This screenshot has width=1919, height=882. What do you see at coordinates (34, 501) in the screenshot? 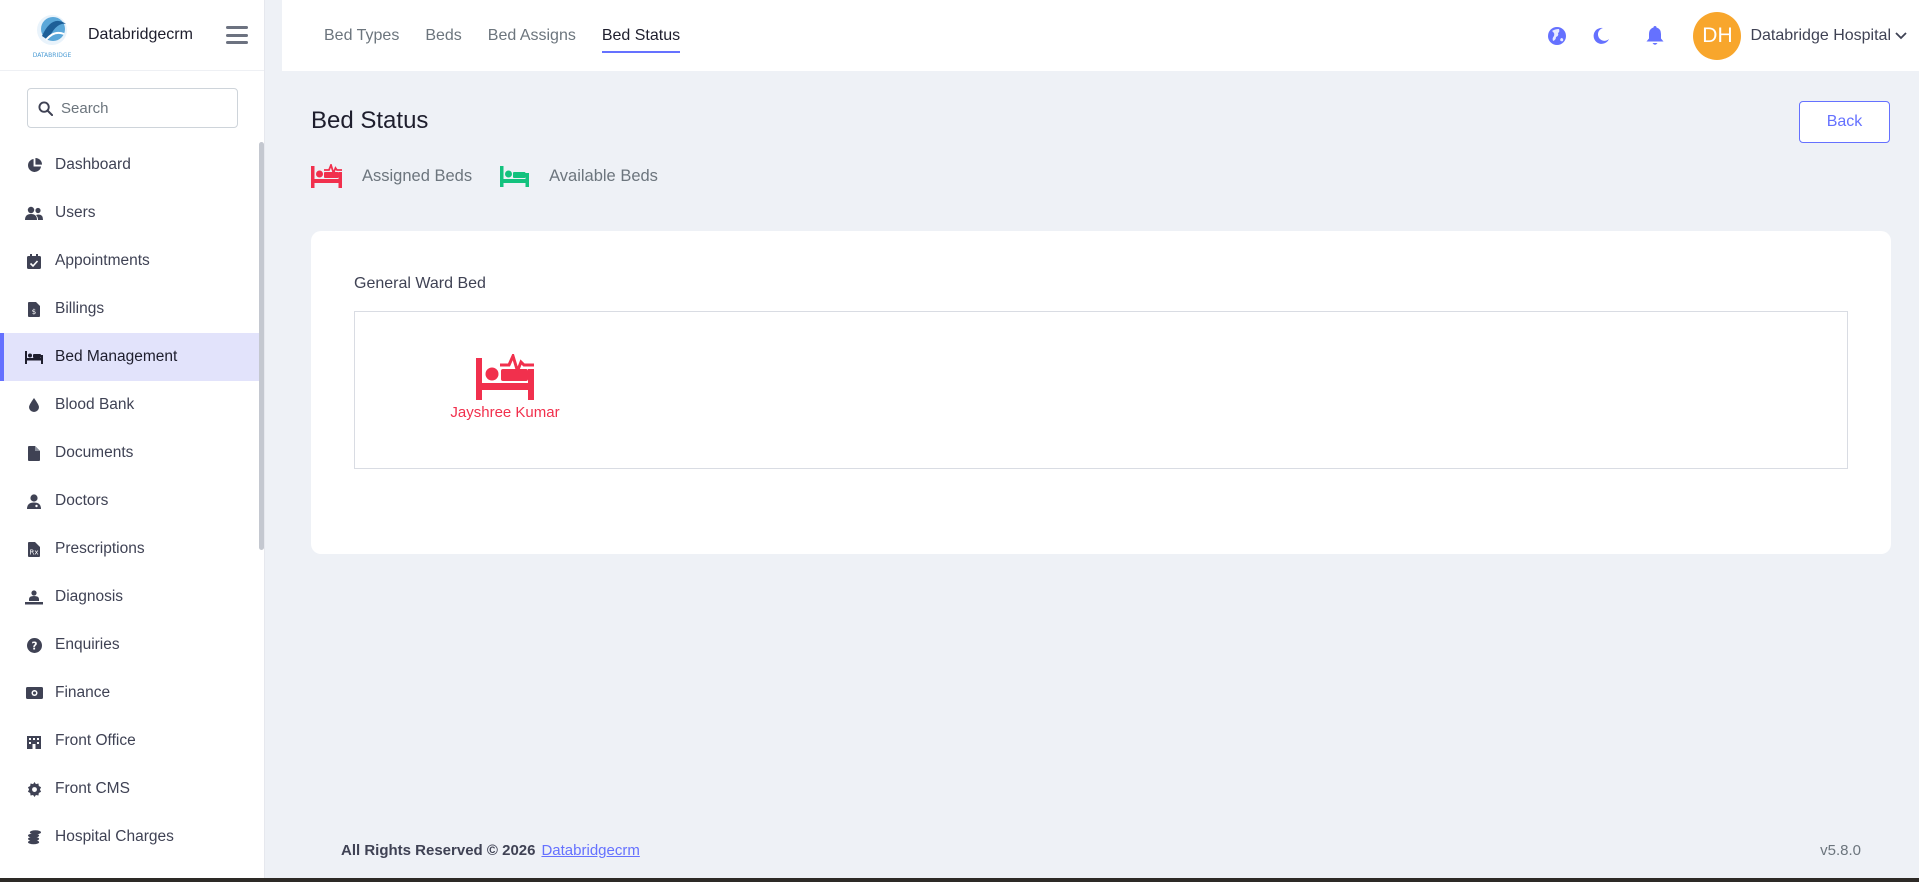
I see `user-doctor-icon` at bounding box center [34, 501].